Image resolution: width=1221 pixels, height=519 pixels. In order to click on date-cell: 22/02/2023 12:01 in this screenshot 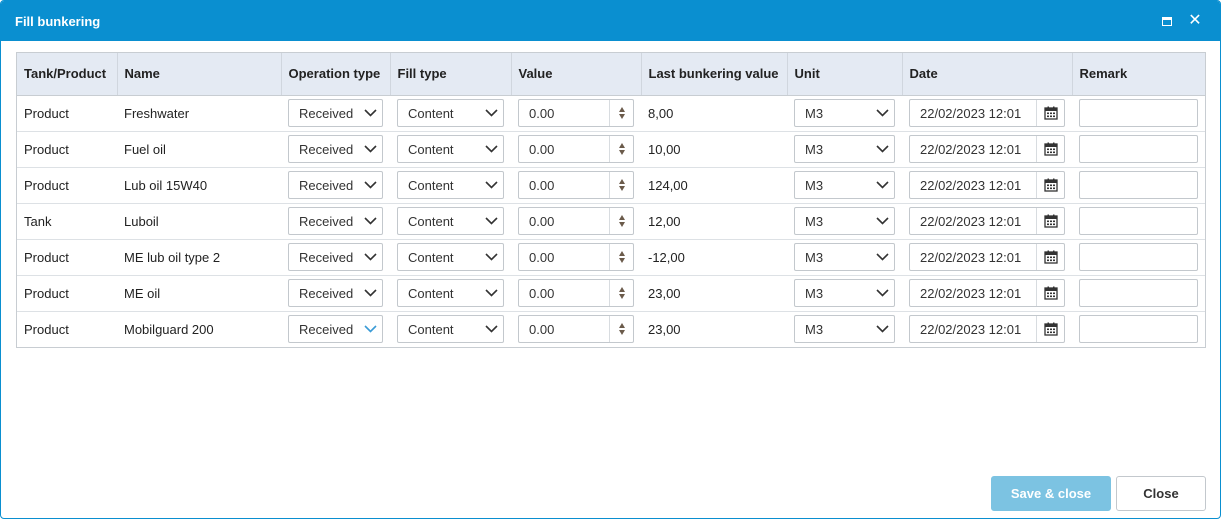, I will do `click(987, 185)`.